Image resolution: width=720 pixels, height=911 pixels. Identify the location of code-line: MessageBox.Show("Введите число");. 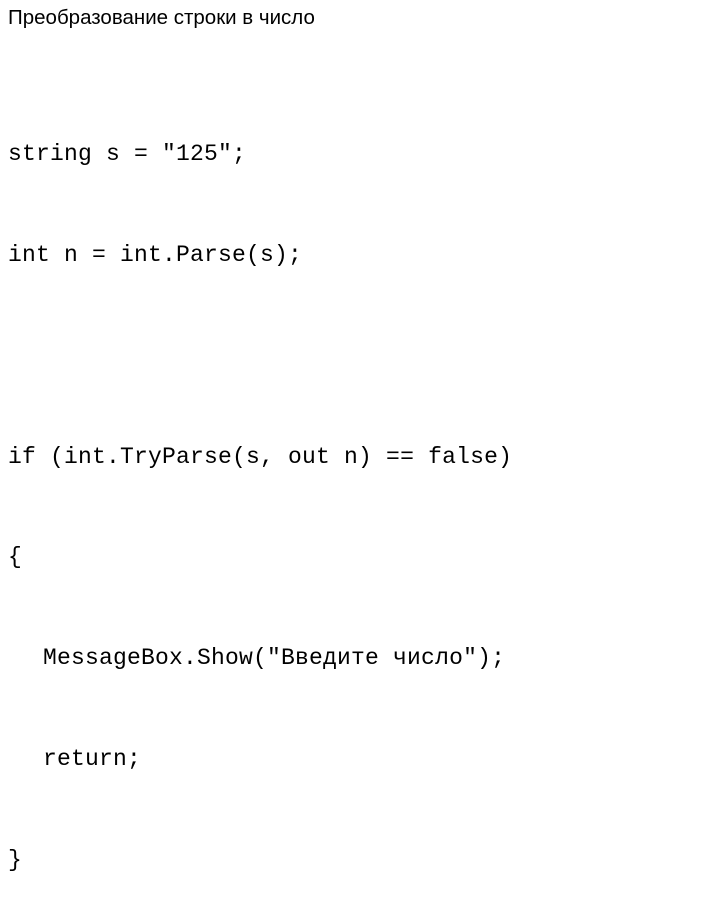
(274, 658).